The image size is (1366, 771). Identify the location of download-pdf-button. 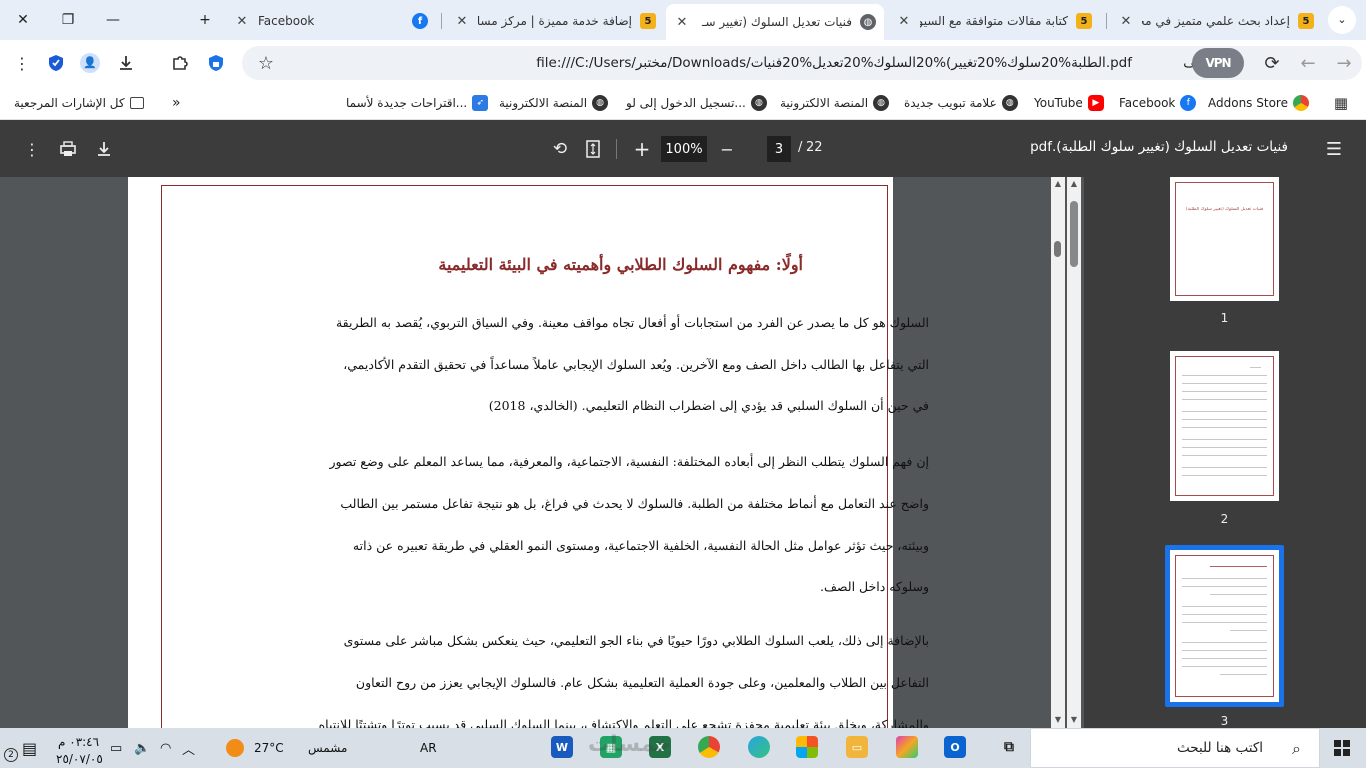
(104, 149).